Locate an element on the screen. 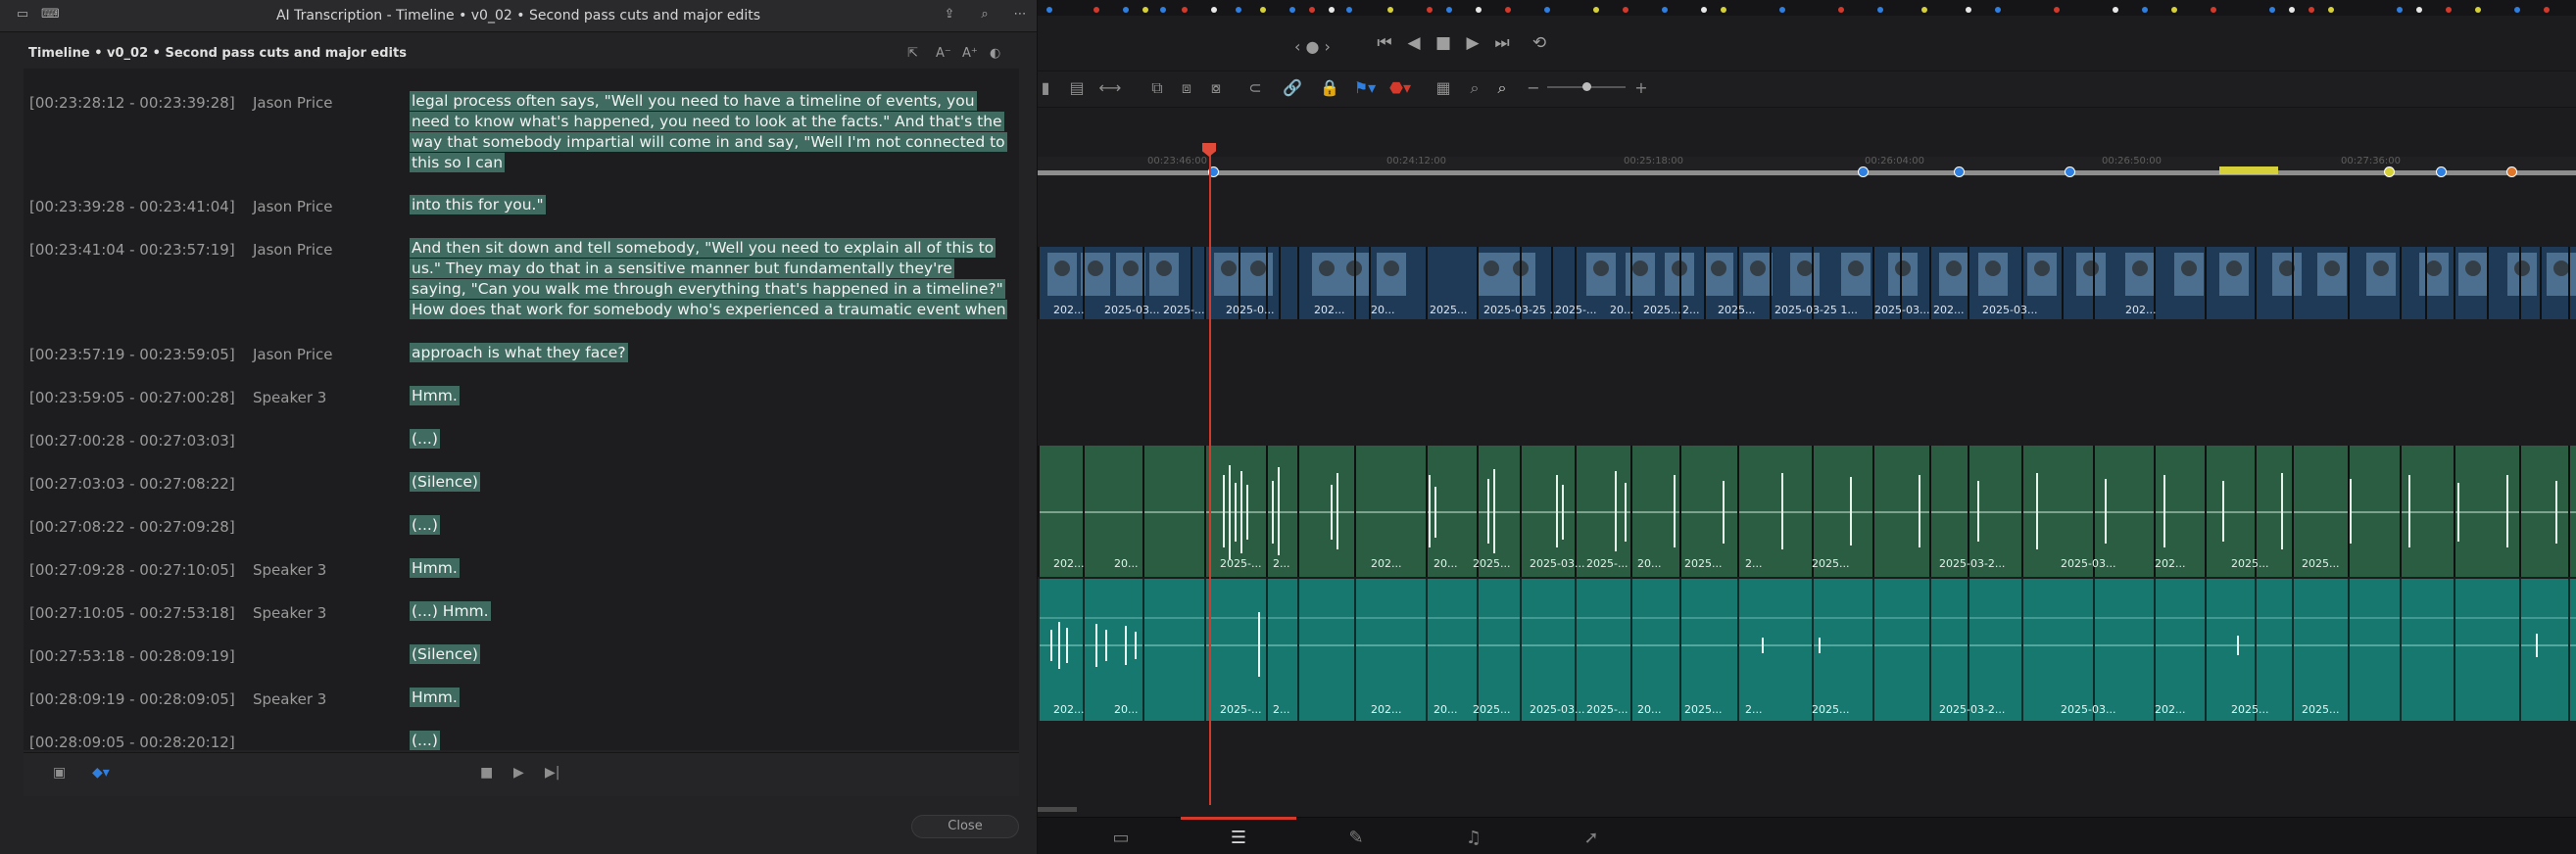  lock-icon: 🔒 is located at coordinates (1329, 87).